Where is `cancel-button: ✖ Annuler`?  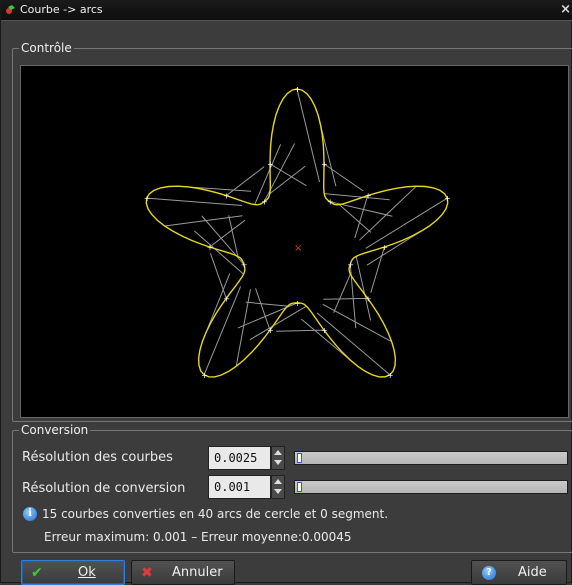 cancel-button: ✖ Annuler is located at coordinates (183, 572).